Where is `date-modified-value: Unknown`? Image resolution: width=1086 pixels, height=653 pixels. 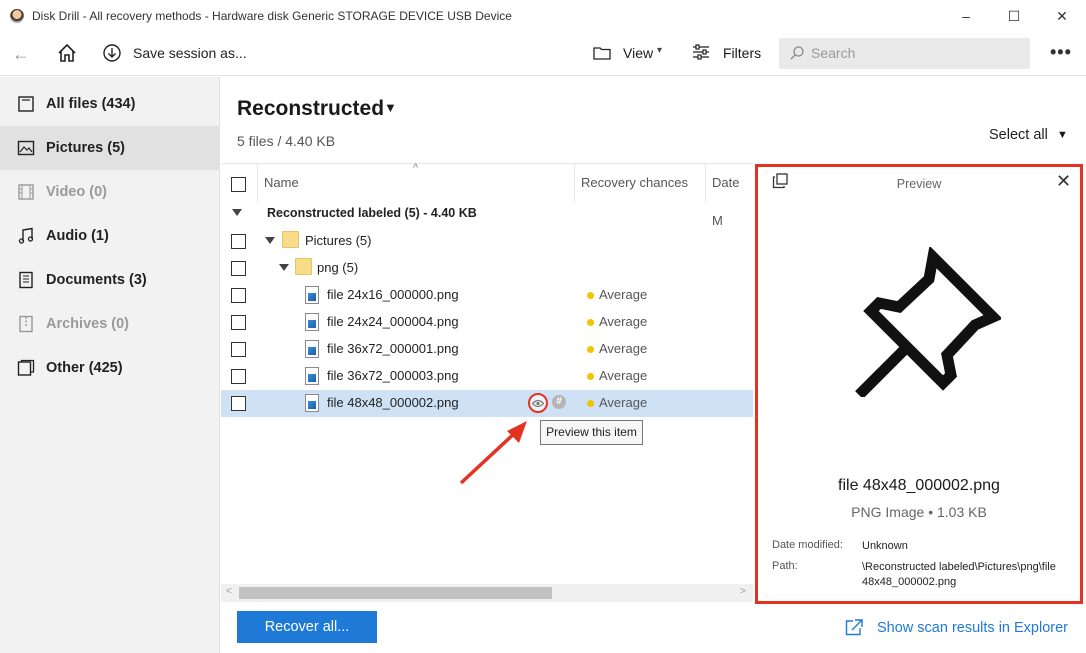 date-modified-value: Unknown is located at coordinates (885, 546).